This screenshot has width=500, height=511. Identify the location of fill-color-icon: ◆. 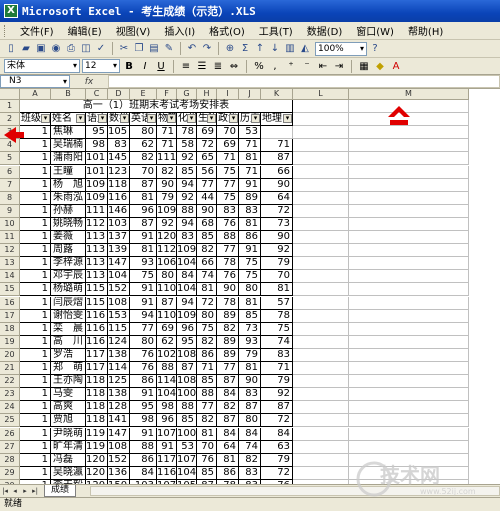
(380, 66).